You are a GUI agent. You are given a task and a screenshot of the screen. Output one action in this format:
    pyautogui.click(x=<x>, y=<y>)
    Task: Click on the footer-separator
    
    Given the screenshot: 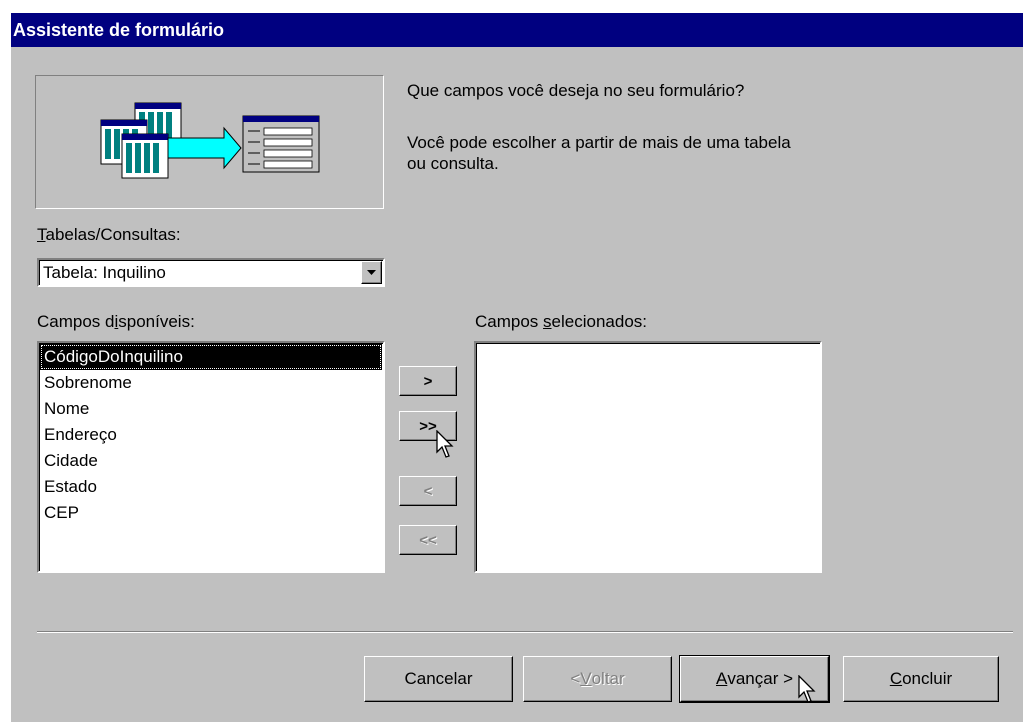 What is the action you would take?
    pyautogui.click(x=525, y=632)
    